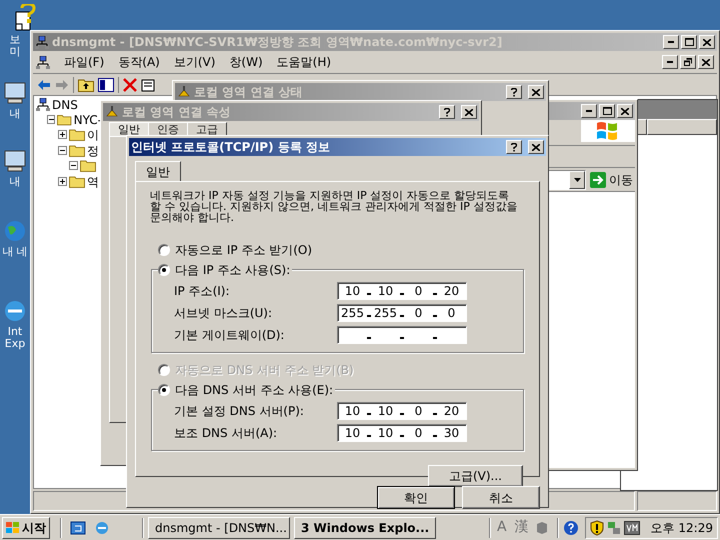  I want to click on ip-address-field: 255 255 0 0, so click(402, 313).